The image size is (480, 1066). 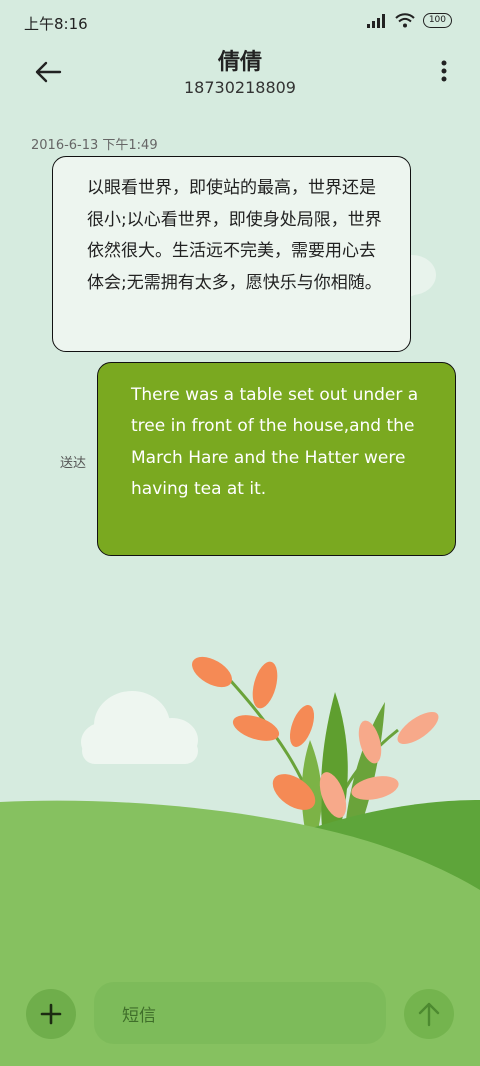 What do you see at coordinates (139, 1015) in the screenshot?
I see `sms-input-placeholder: 短信` at bounding box center [139, 1015].